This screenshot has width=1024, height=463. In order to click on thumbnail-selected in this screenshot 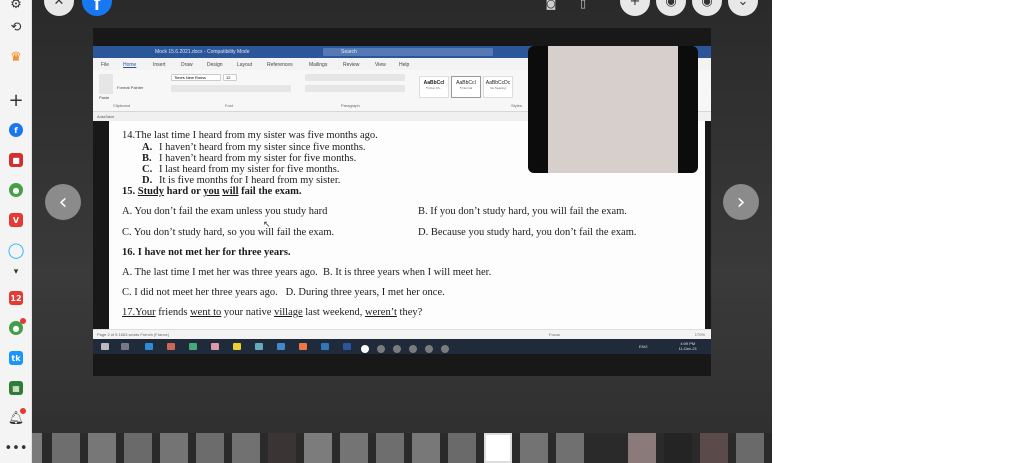, I will do `click(498, 448)`.